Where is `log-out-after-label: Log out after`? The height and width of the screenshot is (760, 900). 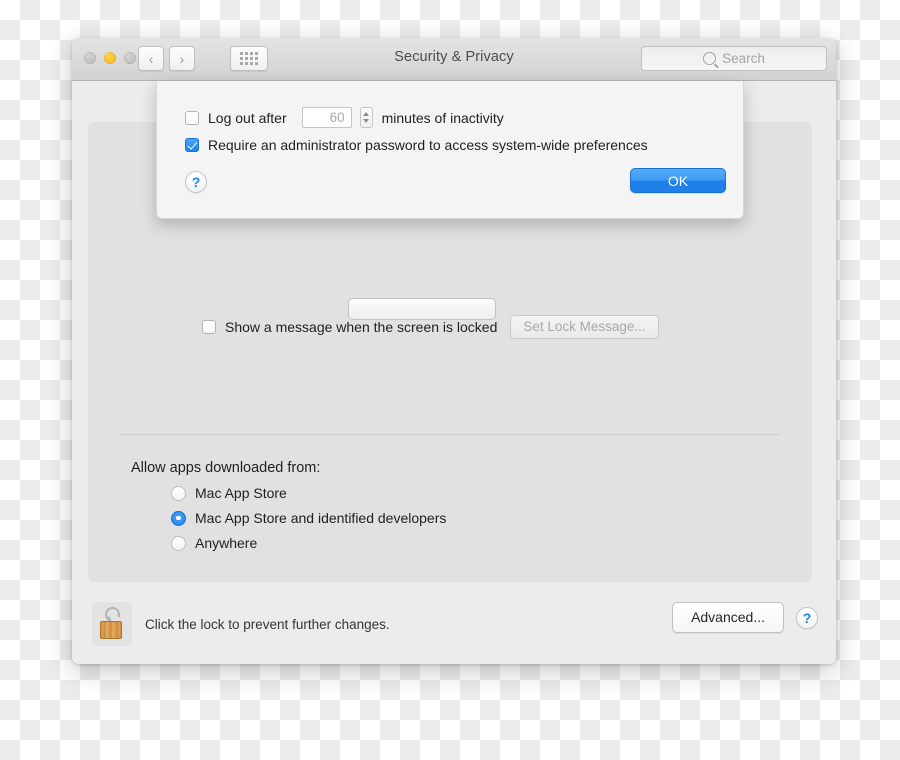 log-out-after-label: Log out after is located at coordinates (247, 117).